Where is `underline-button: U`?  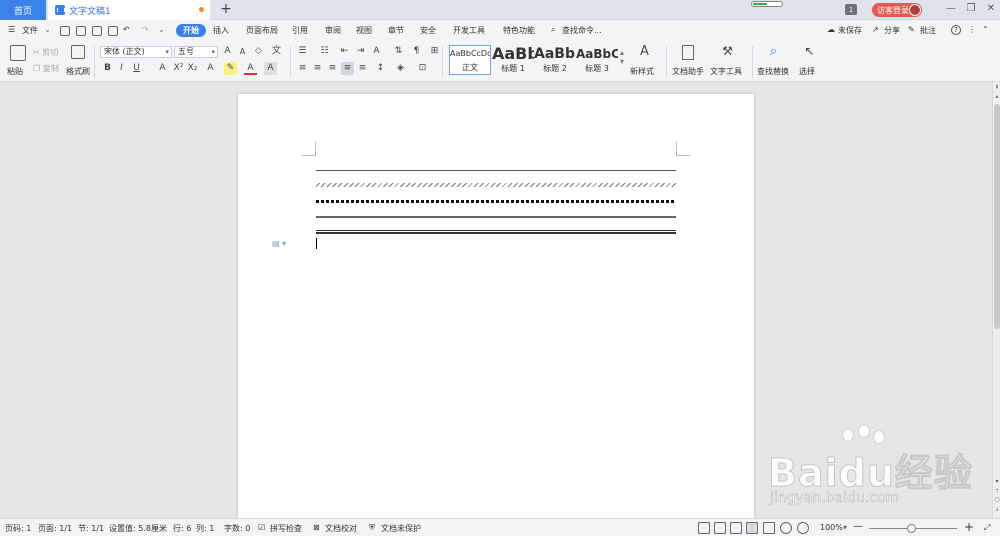
underline-button: U is located at coordinates (136, 68).